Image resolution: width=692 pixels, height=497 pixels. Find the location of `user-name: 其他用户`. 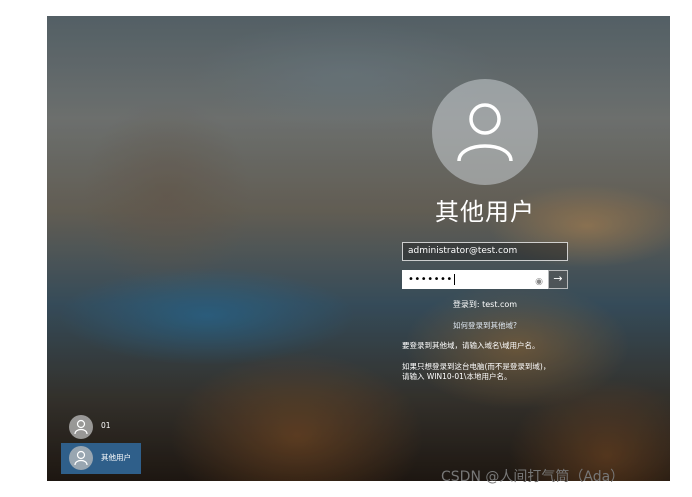

user-name: 其他用户 is located at coordinates (116, 457).